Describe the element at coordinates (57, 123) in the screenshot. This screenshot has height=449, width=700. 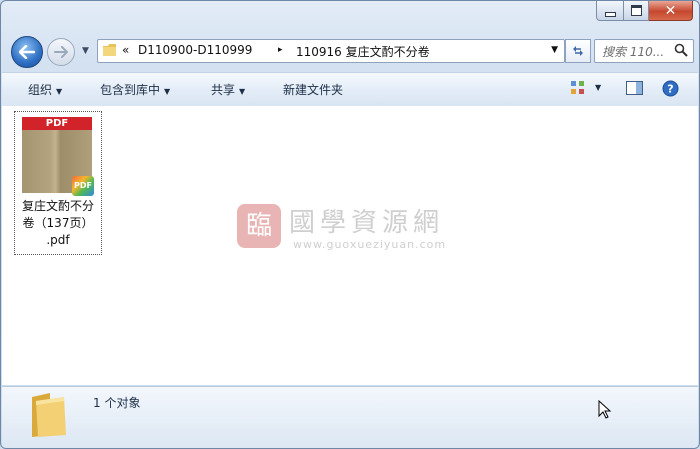
I see `pdf-thumbnail-label: PDF` at that location.